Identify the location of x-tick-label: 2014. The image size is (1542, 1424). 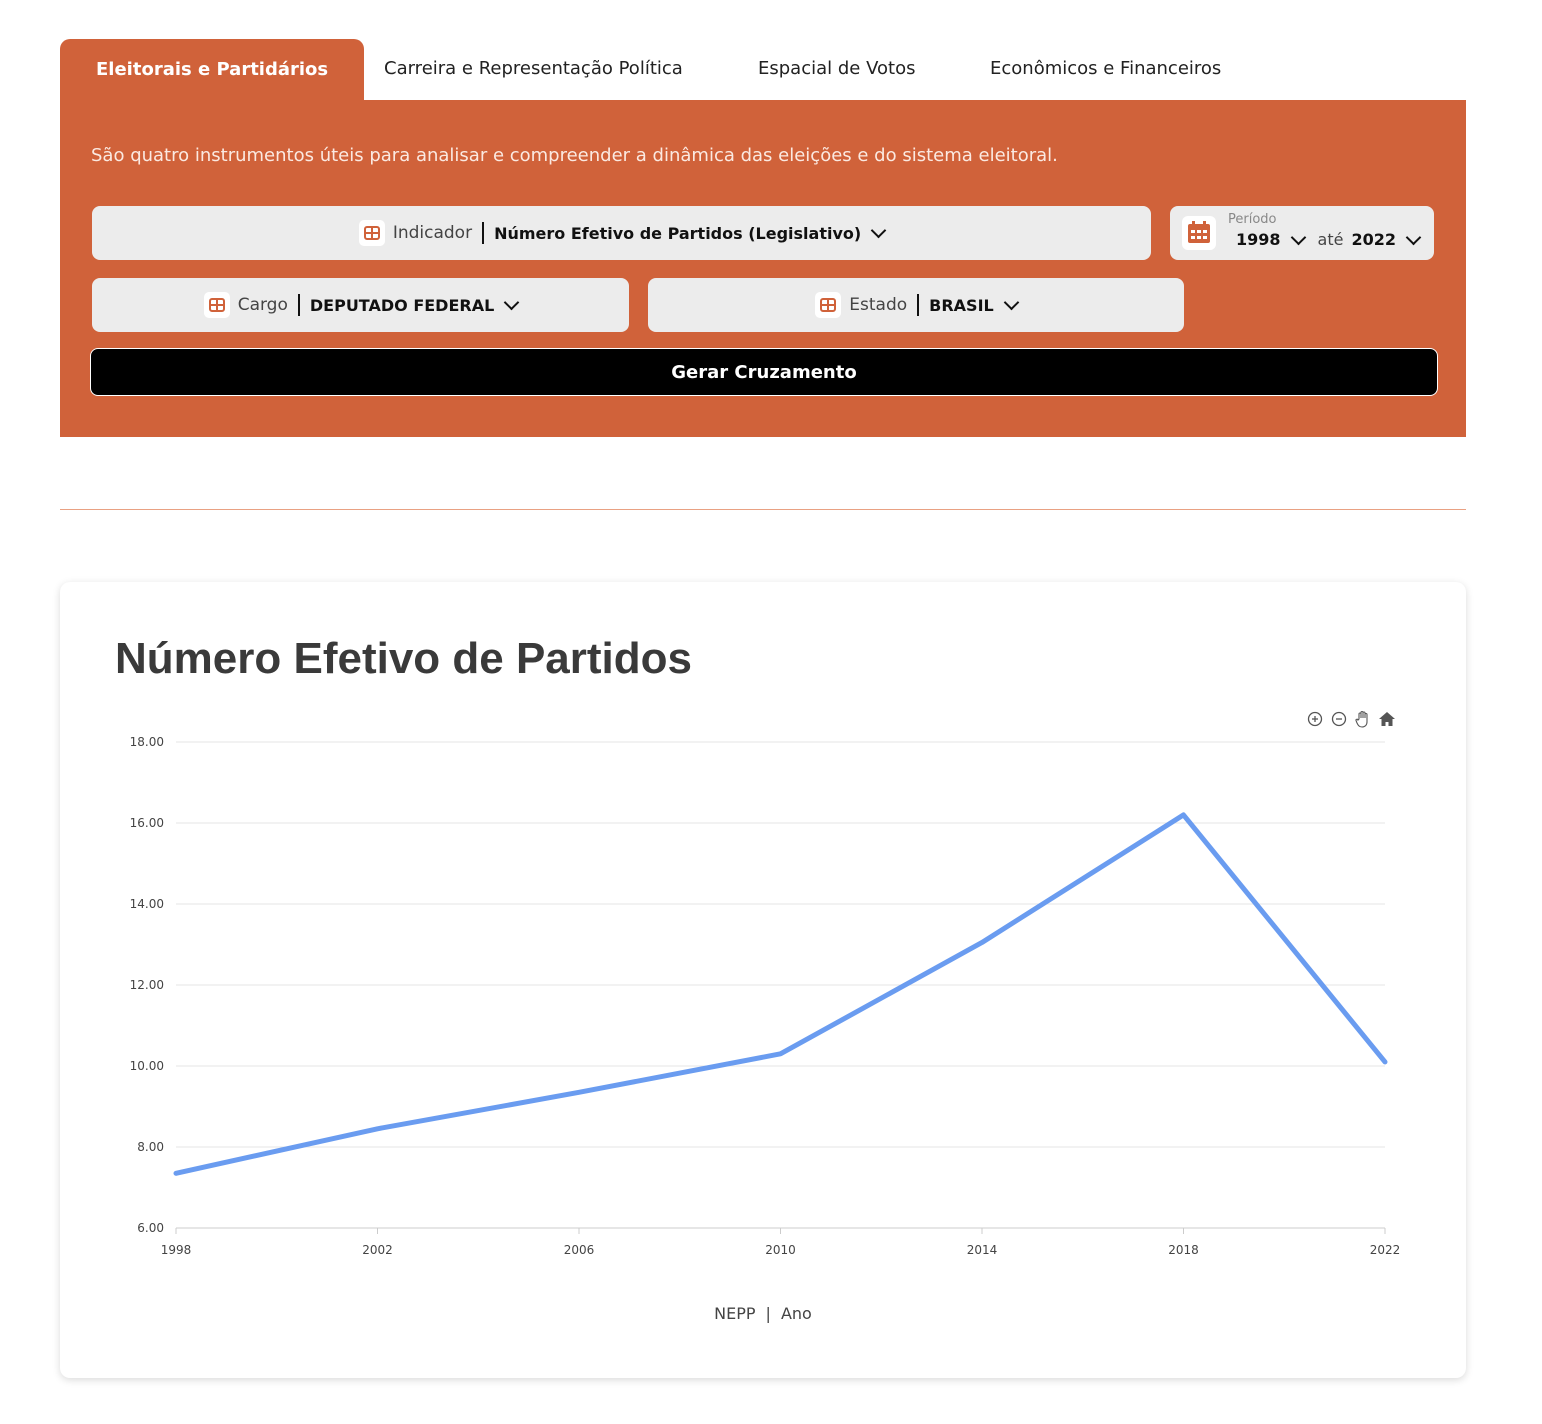
(982, 1250).